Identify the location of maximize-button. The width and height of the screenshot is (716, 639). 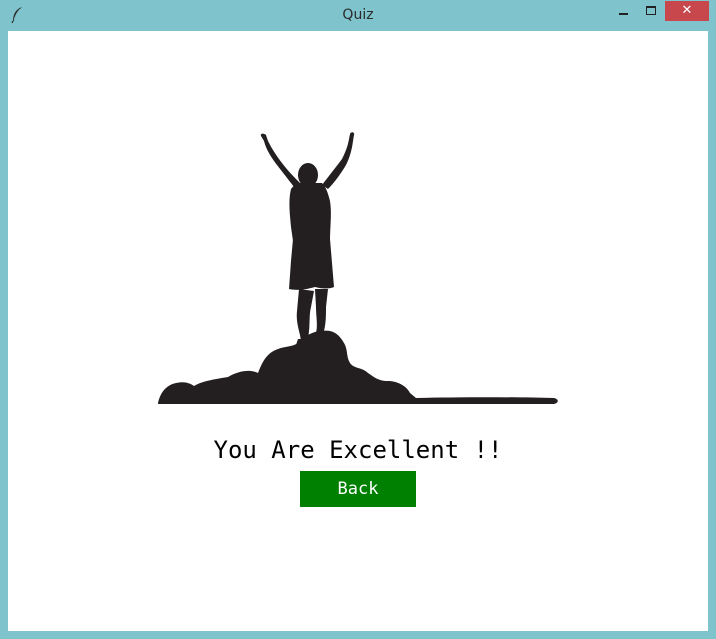
(650, 11).